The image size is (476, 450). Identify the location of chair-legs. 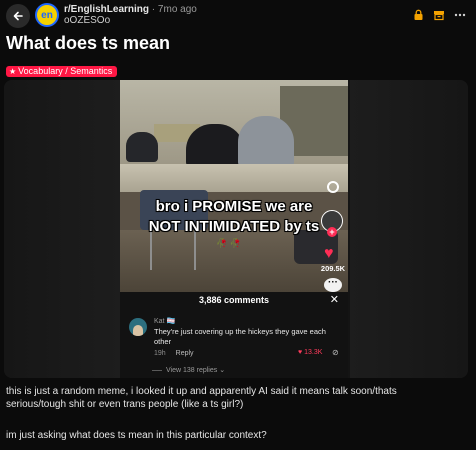
(173, 250).